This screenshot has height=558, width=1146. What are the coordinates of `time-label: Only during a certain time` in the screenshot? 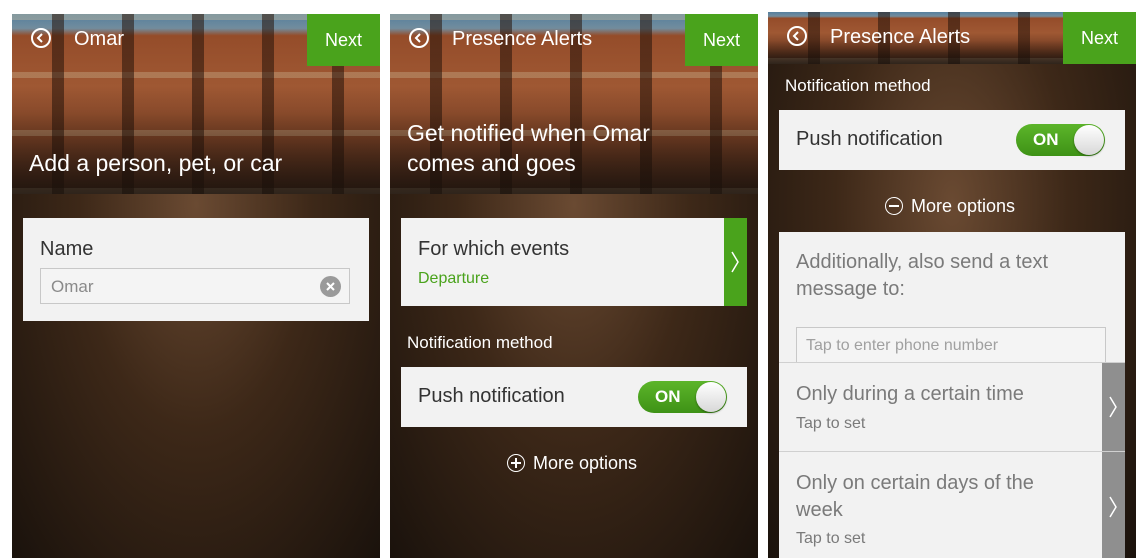 It's located at (910, 394).